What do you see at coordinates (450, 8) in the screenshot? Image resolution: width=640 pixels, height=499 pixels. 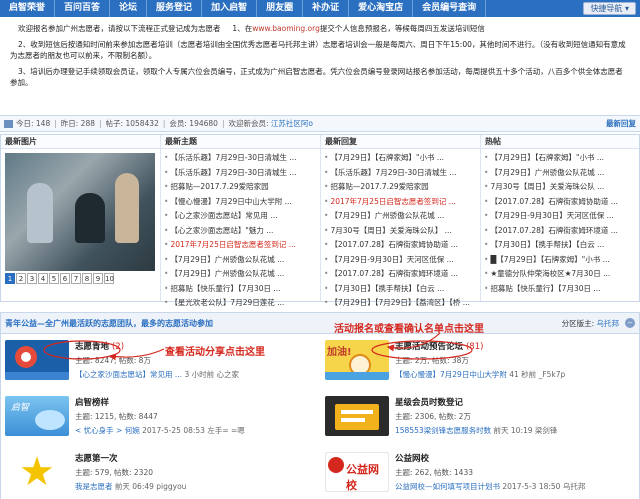 I see `nav-item-member-query: 会员编号查询` at bounding box center [450, 8].